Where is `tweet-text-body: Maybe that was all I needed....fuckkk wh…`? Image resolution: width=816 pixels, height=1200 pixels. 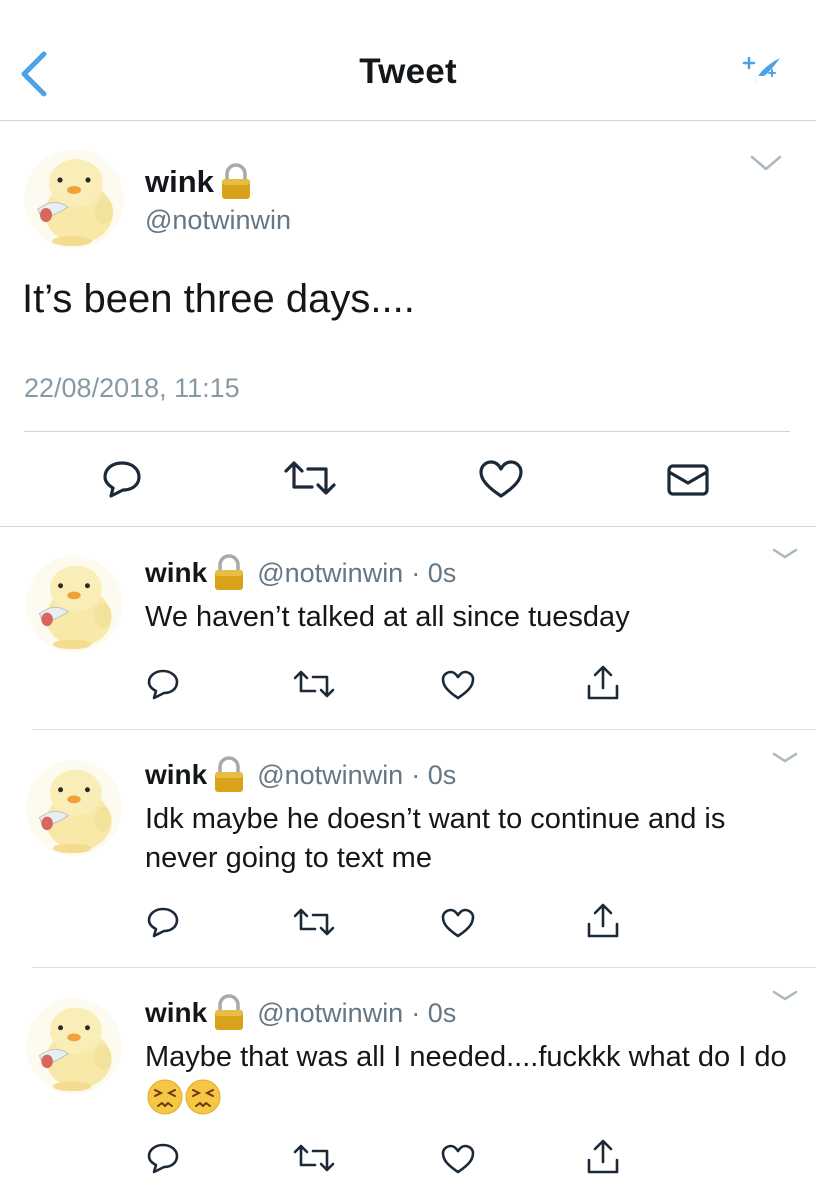 tweet-text-body: Maybe that was all I needed....fuckkk wh… is located at coordinates (466, 1057).